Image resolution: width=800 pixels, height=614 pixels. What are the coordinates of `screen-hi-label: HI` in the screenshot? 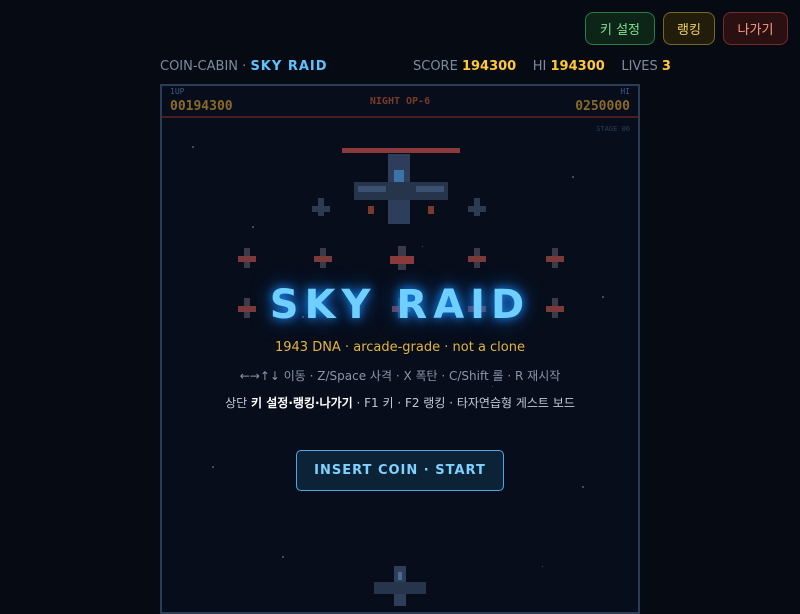 It's located at (625, 91).